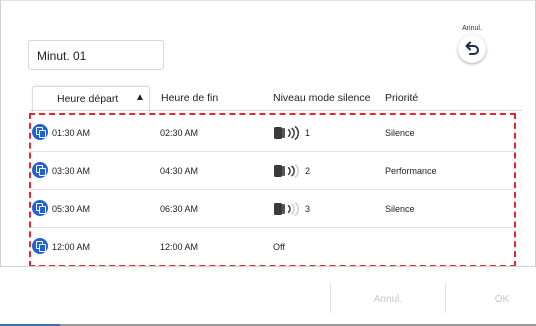 The width and height of the screenshot is (536, 326). Describe the element at coordinates (472, 28) in the screenshot. I see `undo-label: Annul.` at that location.